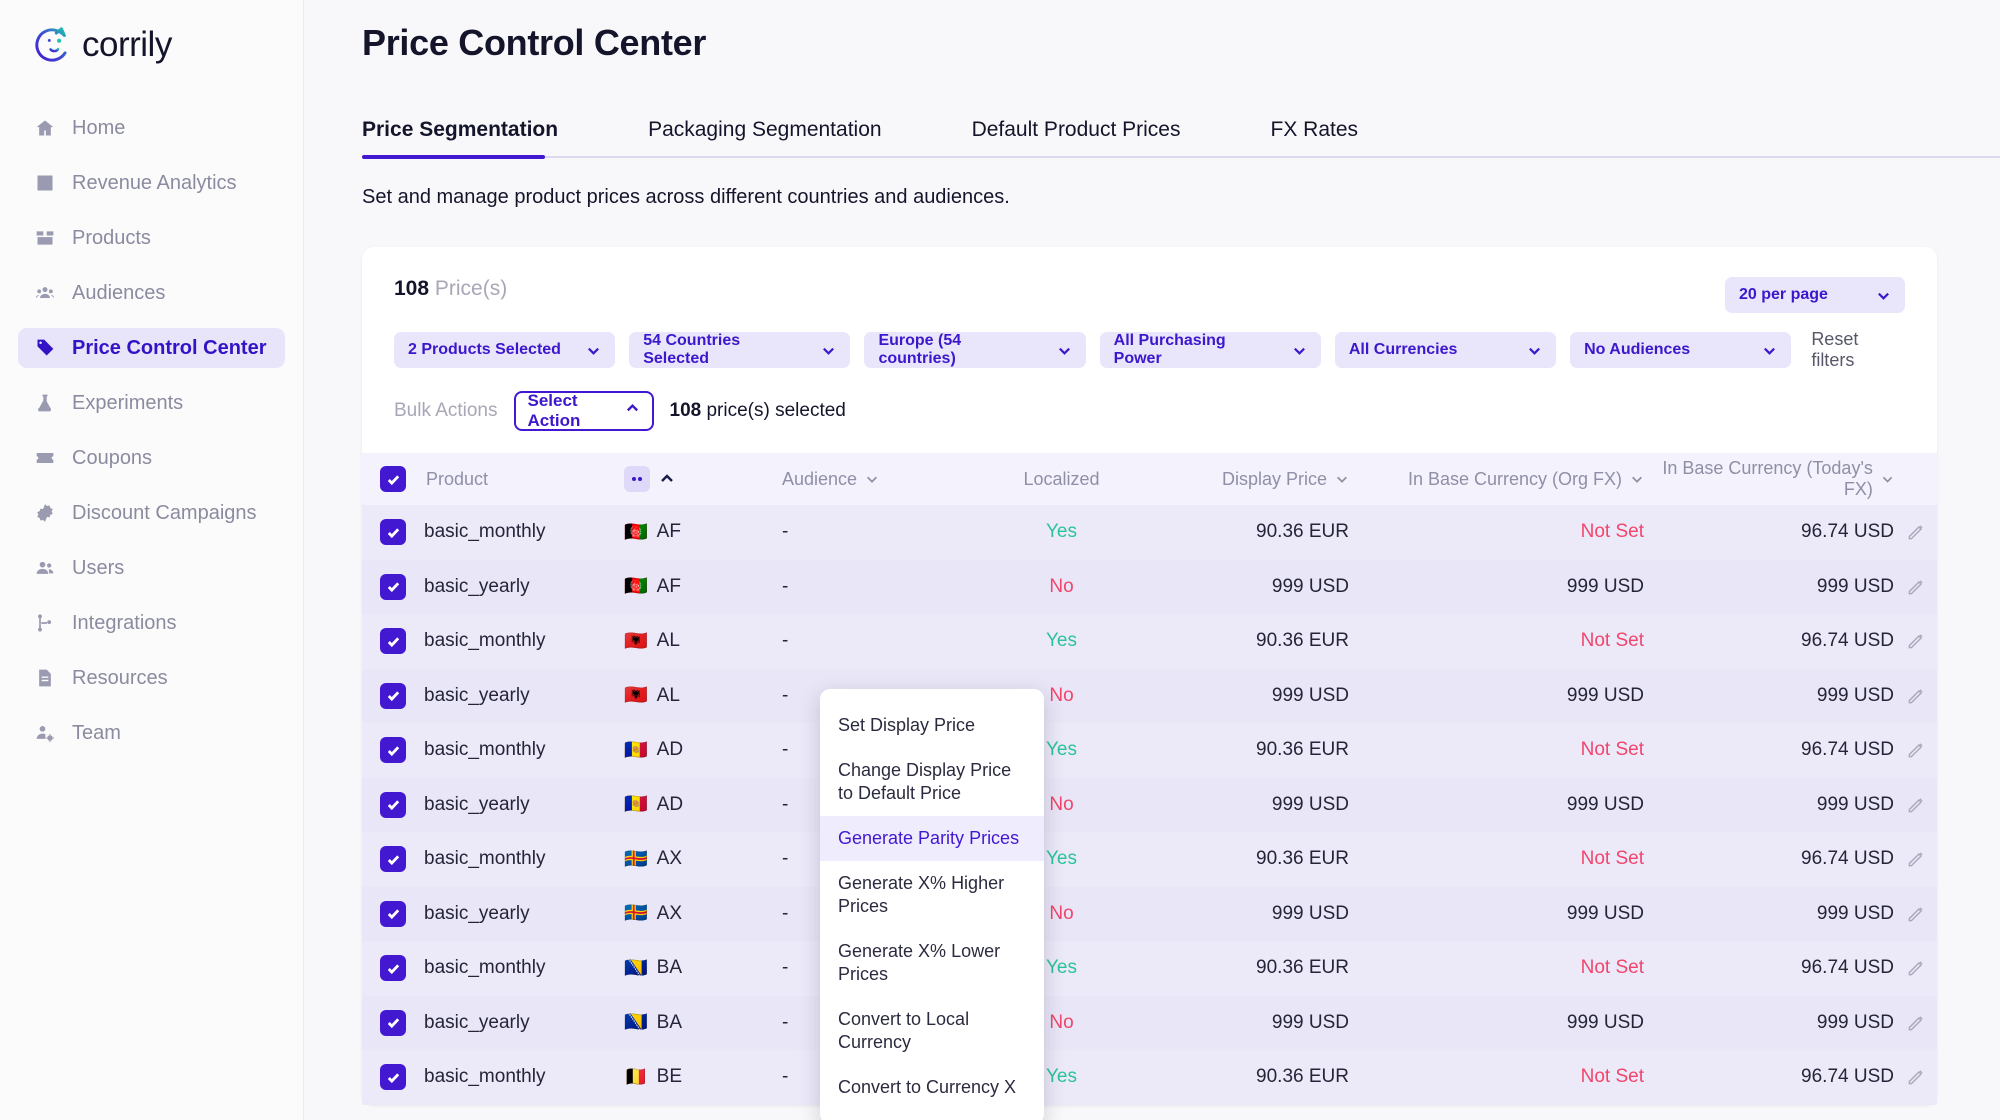  I want to click on country-code: AX, so click(669, 913).